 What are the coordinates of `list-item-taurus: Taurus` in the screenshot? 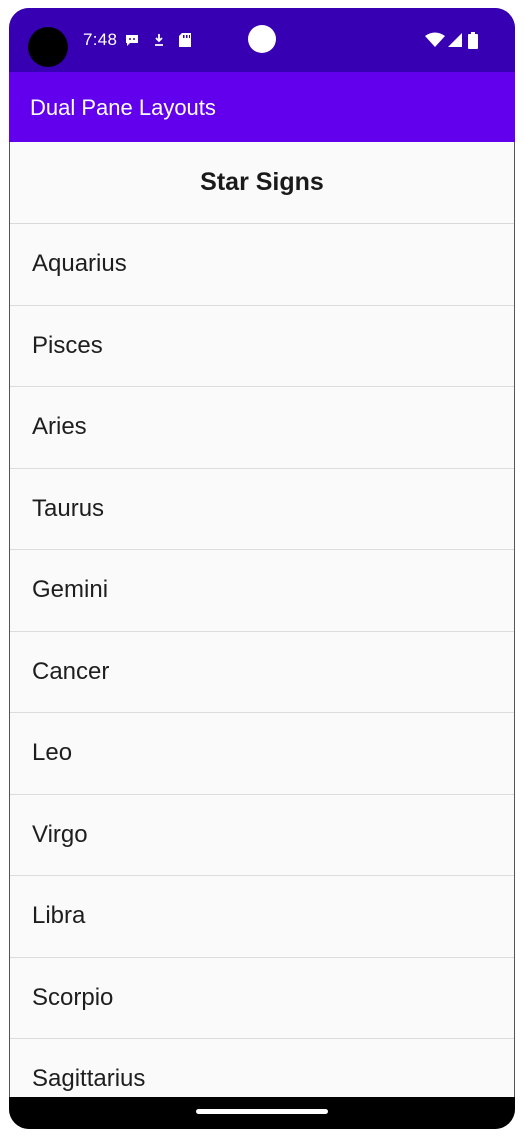 It's located at (262, 509).